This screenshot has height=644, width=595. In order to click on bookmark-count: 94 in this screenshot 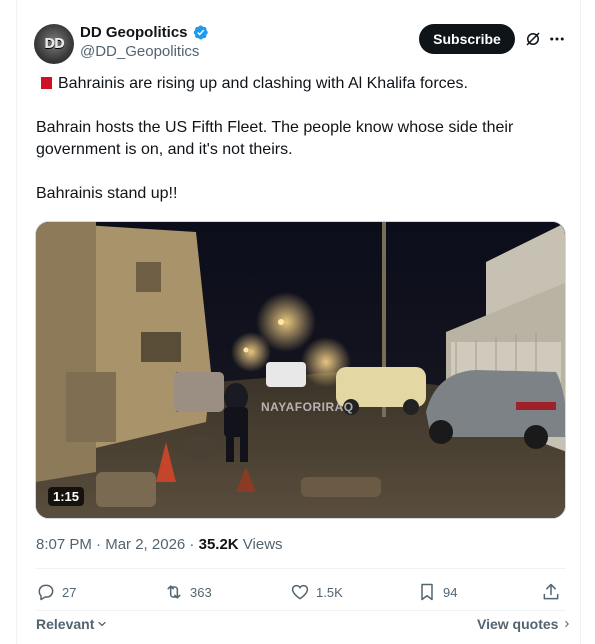, I will do `click(450, 592)`.